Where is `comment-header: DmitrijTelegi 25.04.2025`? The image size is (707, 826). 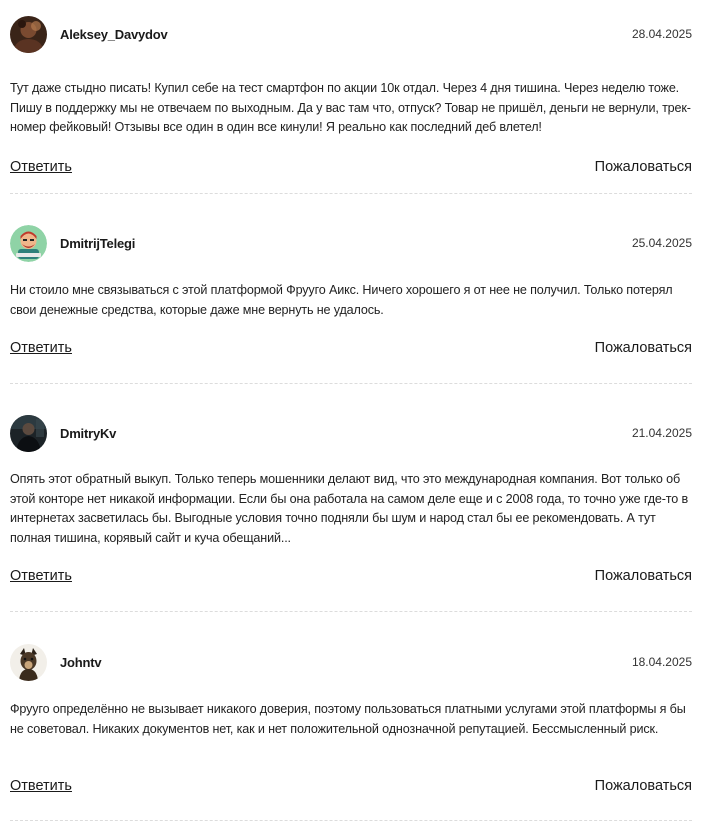 comment-header: DmitrijTelegi 25.04.2025 is located at coordinates (351, 243).